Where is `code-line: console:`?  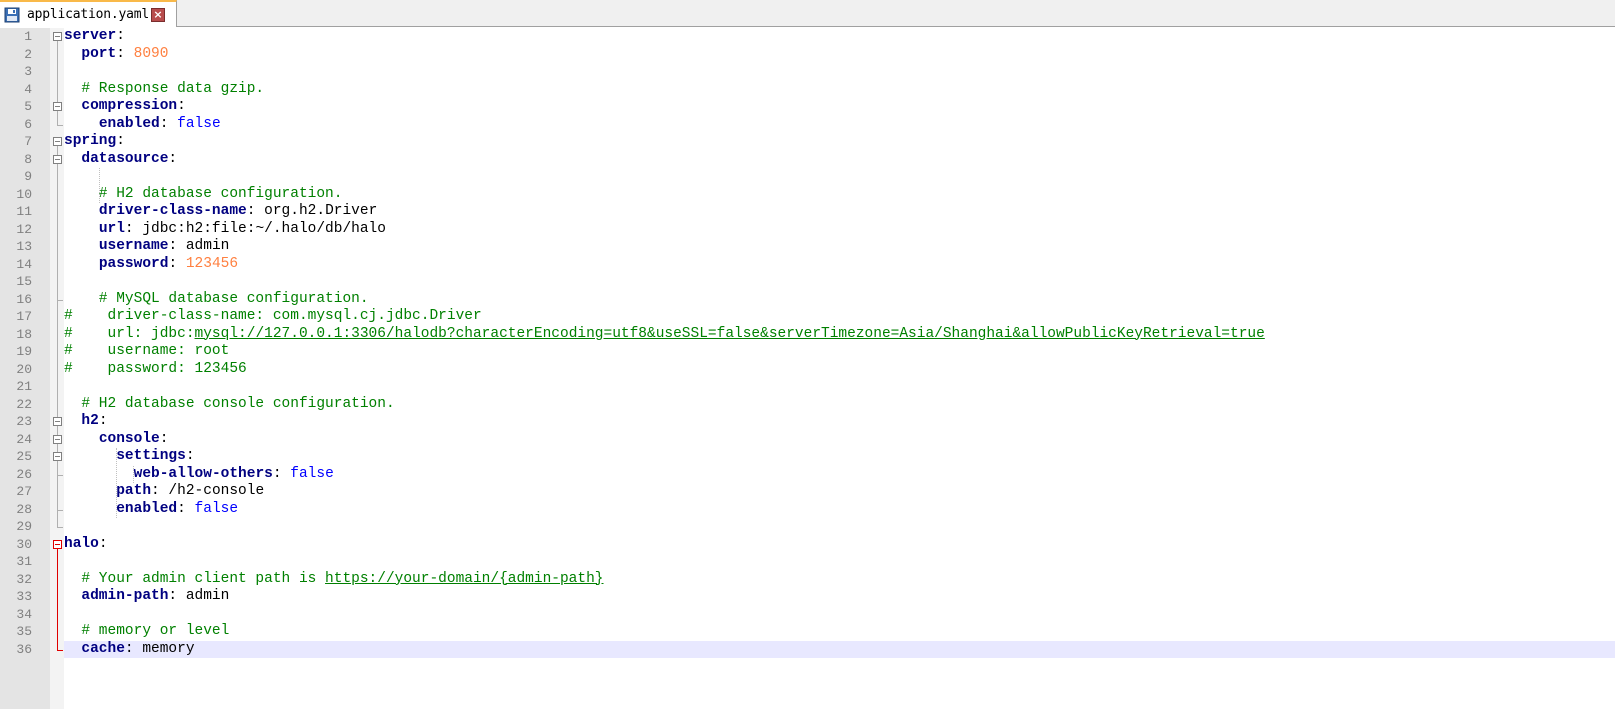
code-line: console: is located at coordinates (839, 440).